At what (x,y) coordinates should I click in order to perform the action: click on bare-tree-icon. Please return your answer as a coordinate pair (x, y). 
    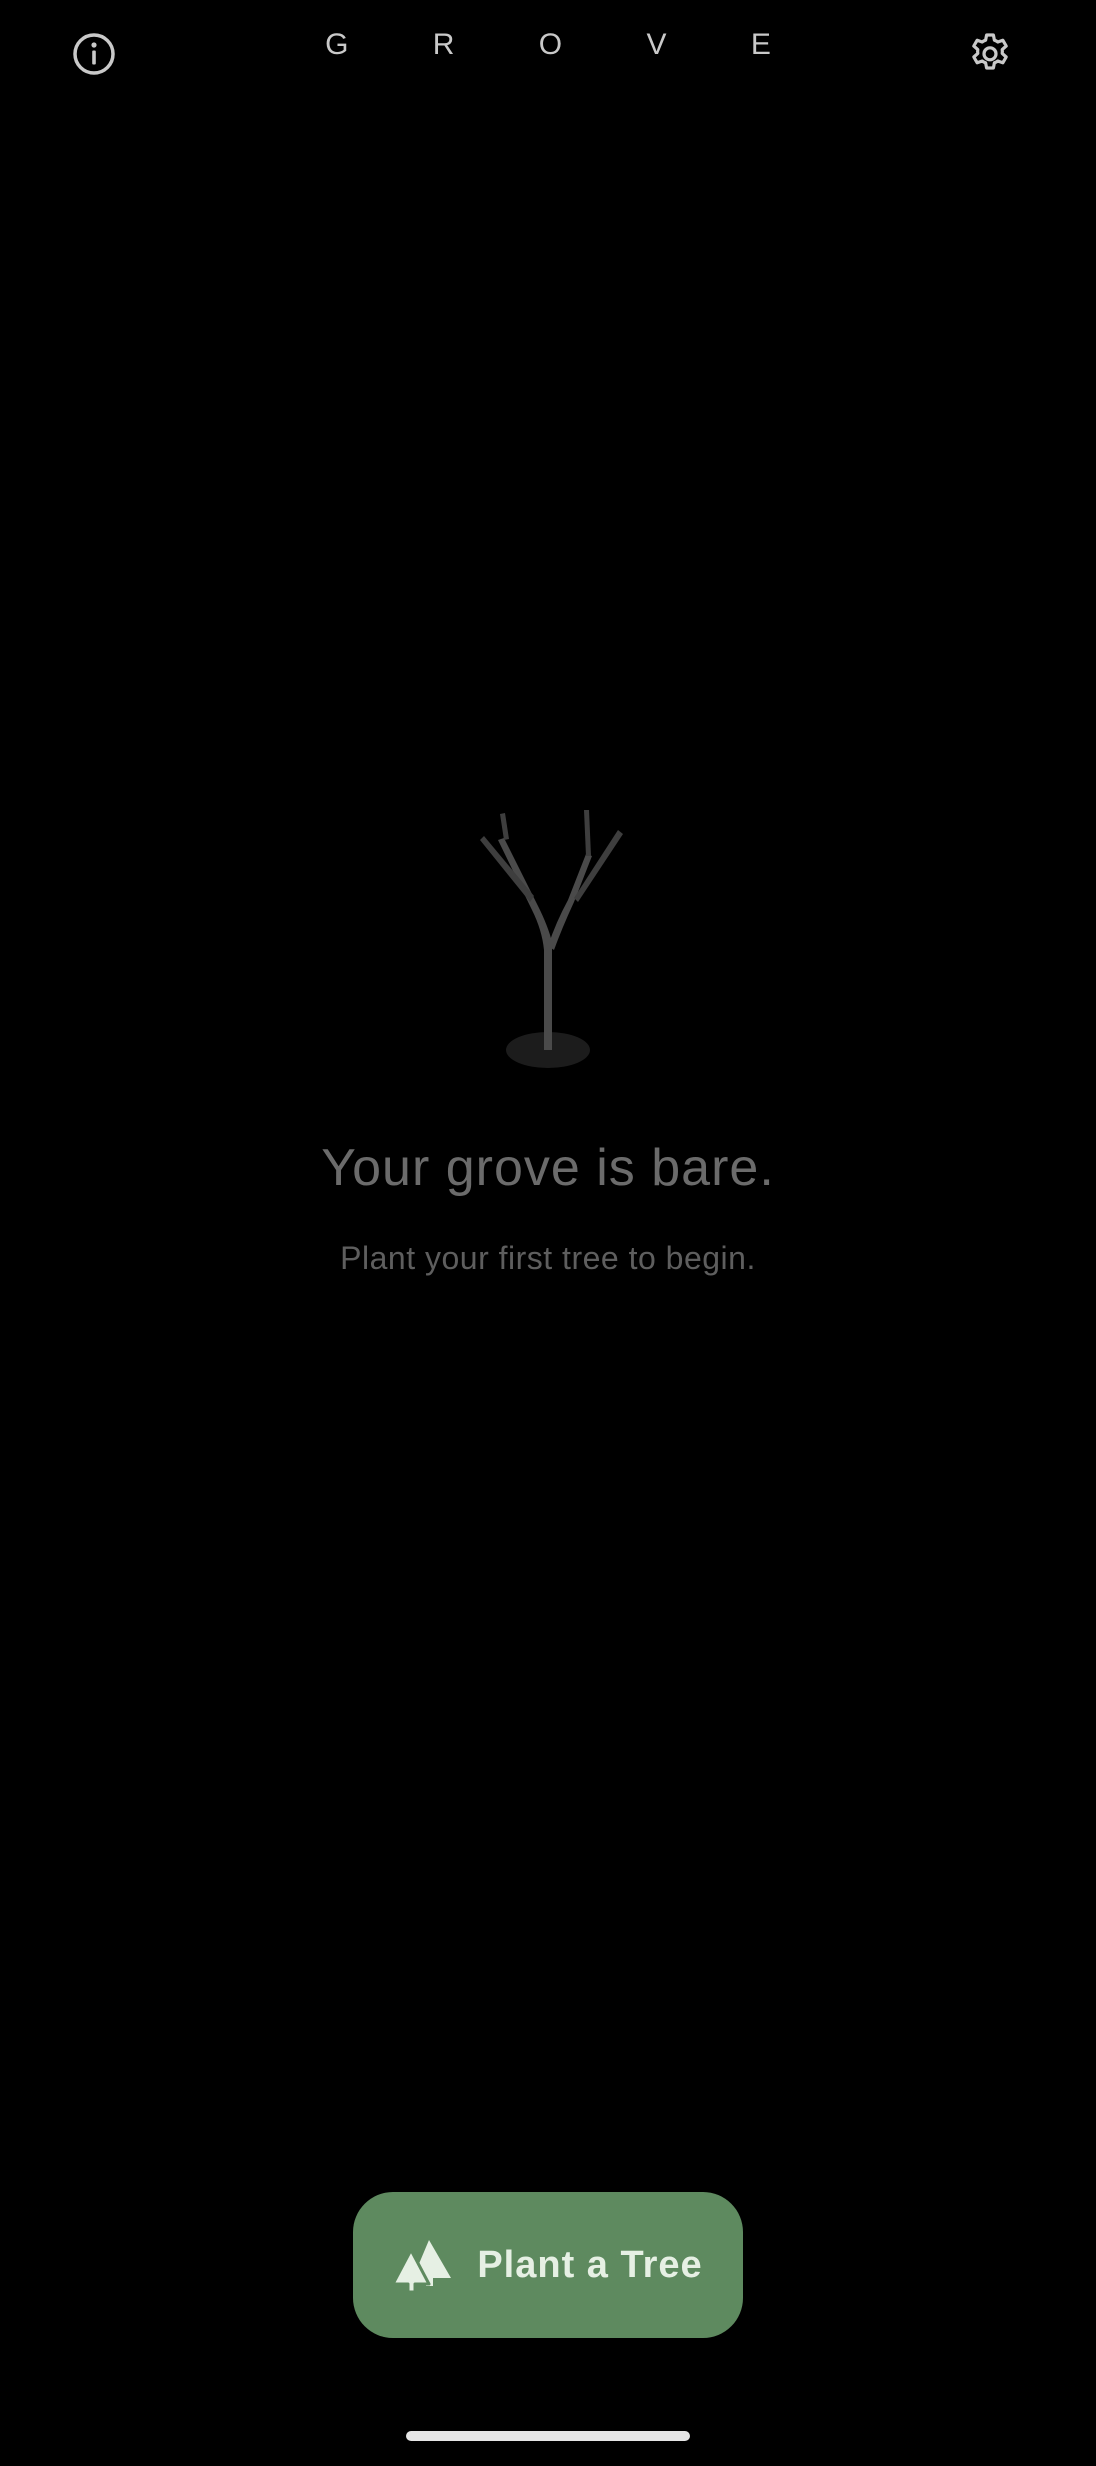
    Looking at the image, I should click on (551, 939).